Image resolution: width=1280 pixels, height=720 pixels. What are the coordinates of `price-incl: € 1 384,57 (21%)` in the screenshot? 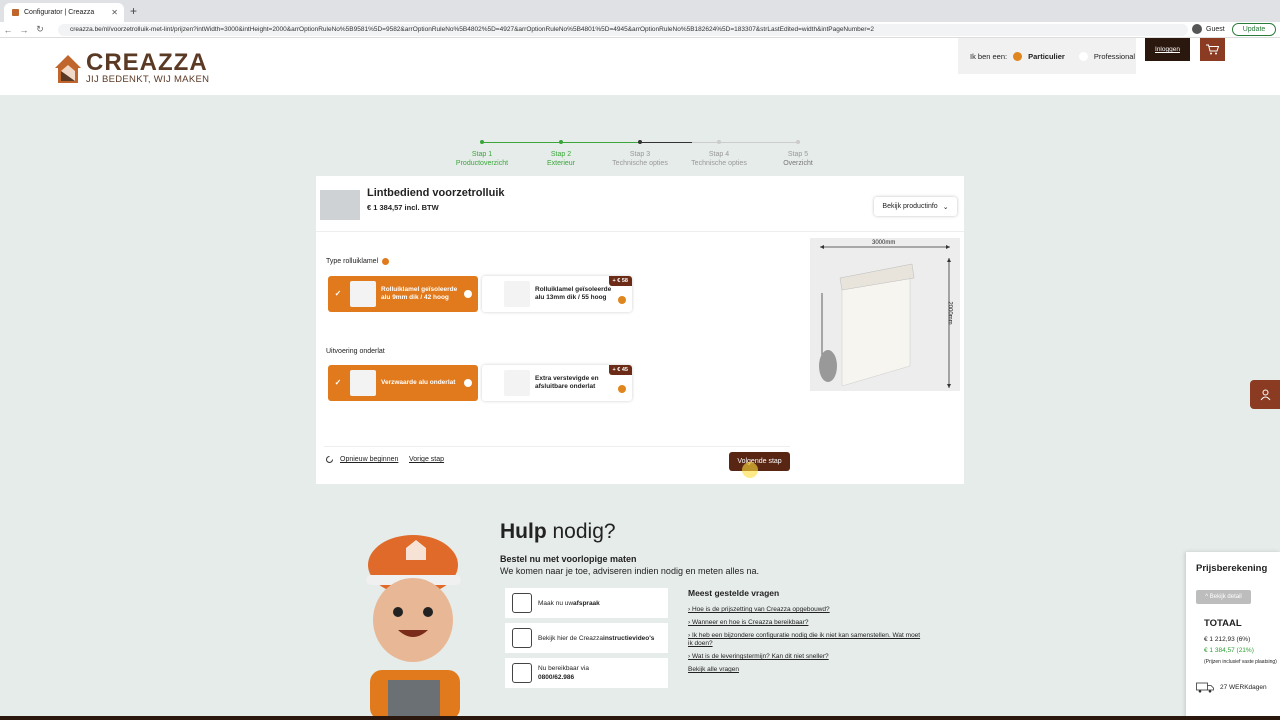 It's located at (1229, 650).